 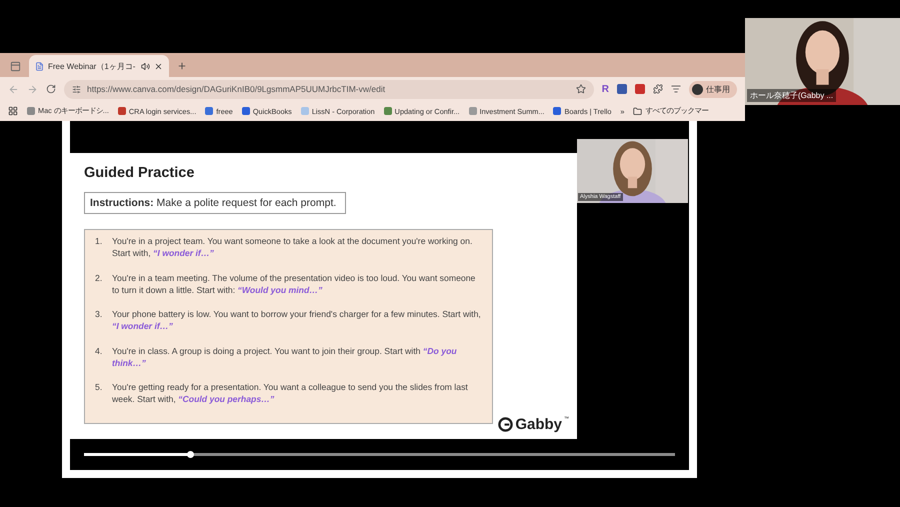 I want to click on tab-search-icon, so click(x=15, y=66).